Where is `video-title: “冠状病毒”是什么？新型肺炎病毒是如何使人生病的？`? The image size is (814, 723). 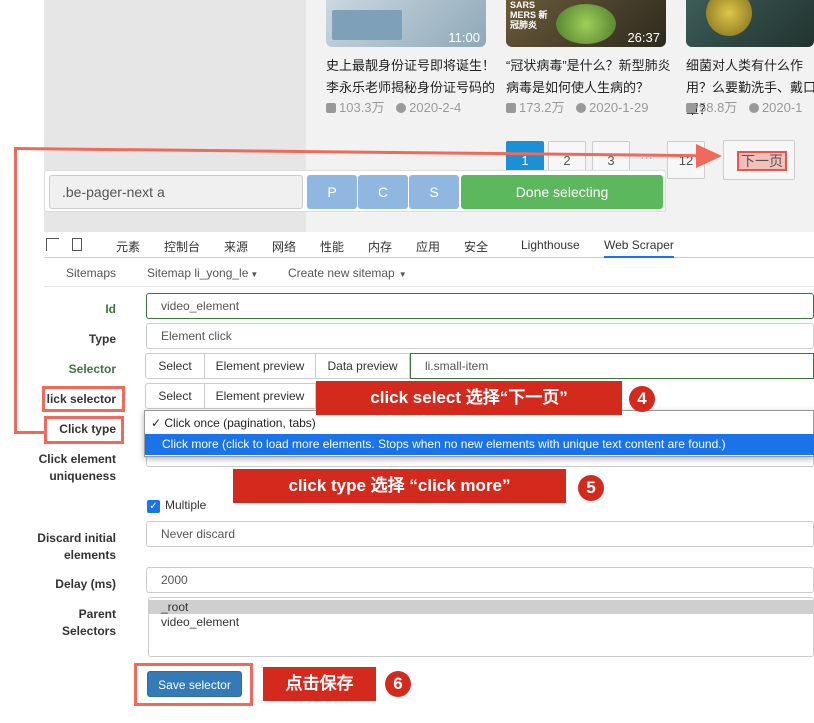 video-title: “冠状病毒”是什么？新型肺炎病毒是如何使人生病的？ is located at coordinates (591, 77).